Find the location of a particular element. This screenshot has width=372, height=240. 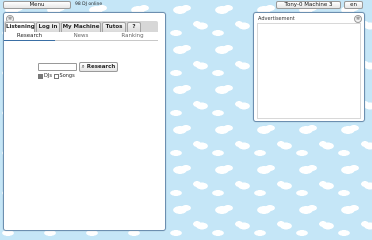

tab-login: Log in is located at coordinates (48, 27).